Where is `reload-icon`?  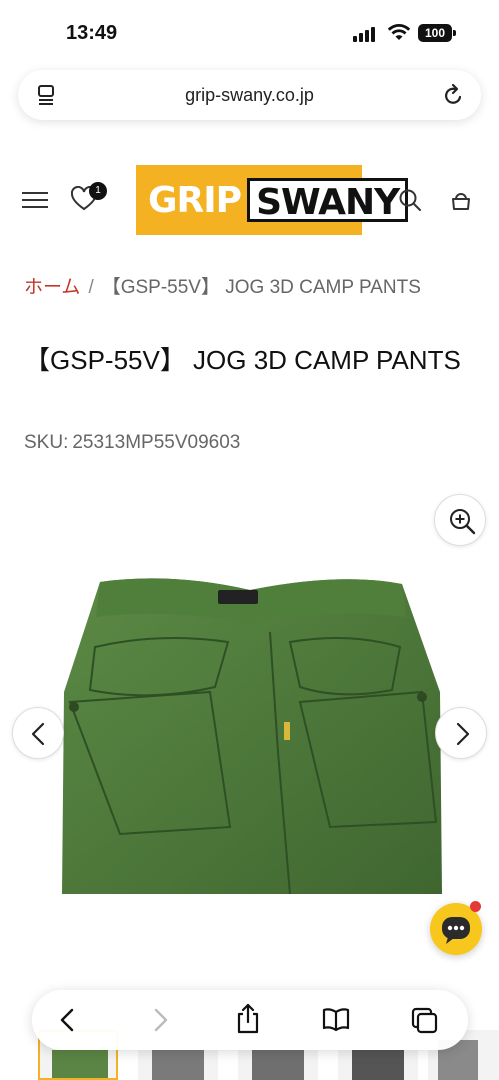
reload-icon is located at coordinates (454, 95).